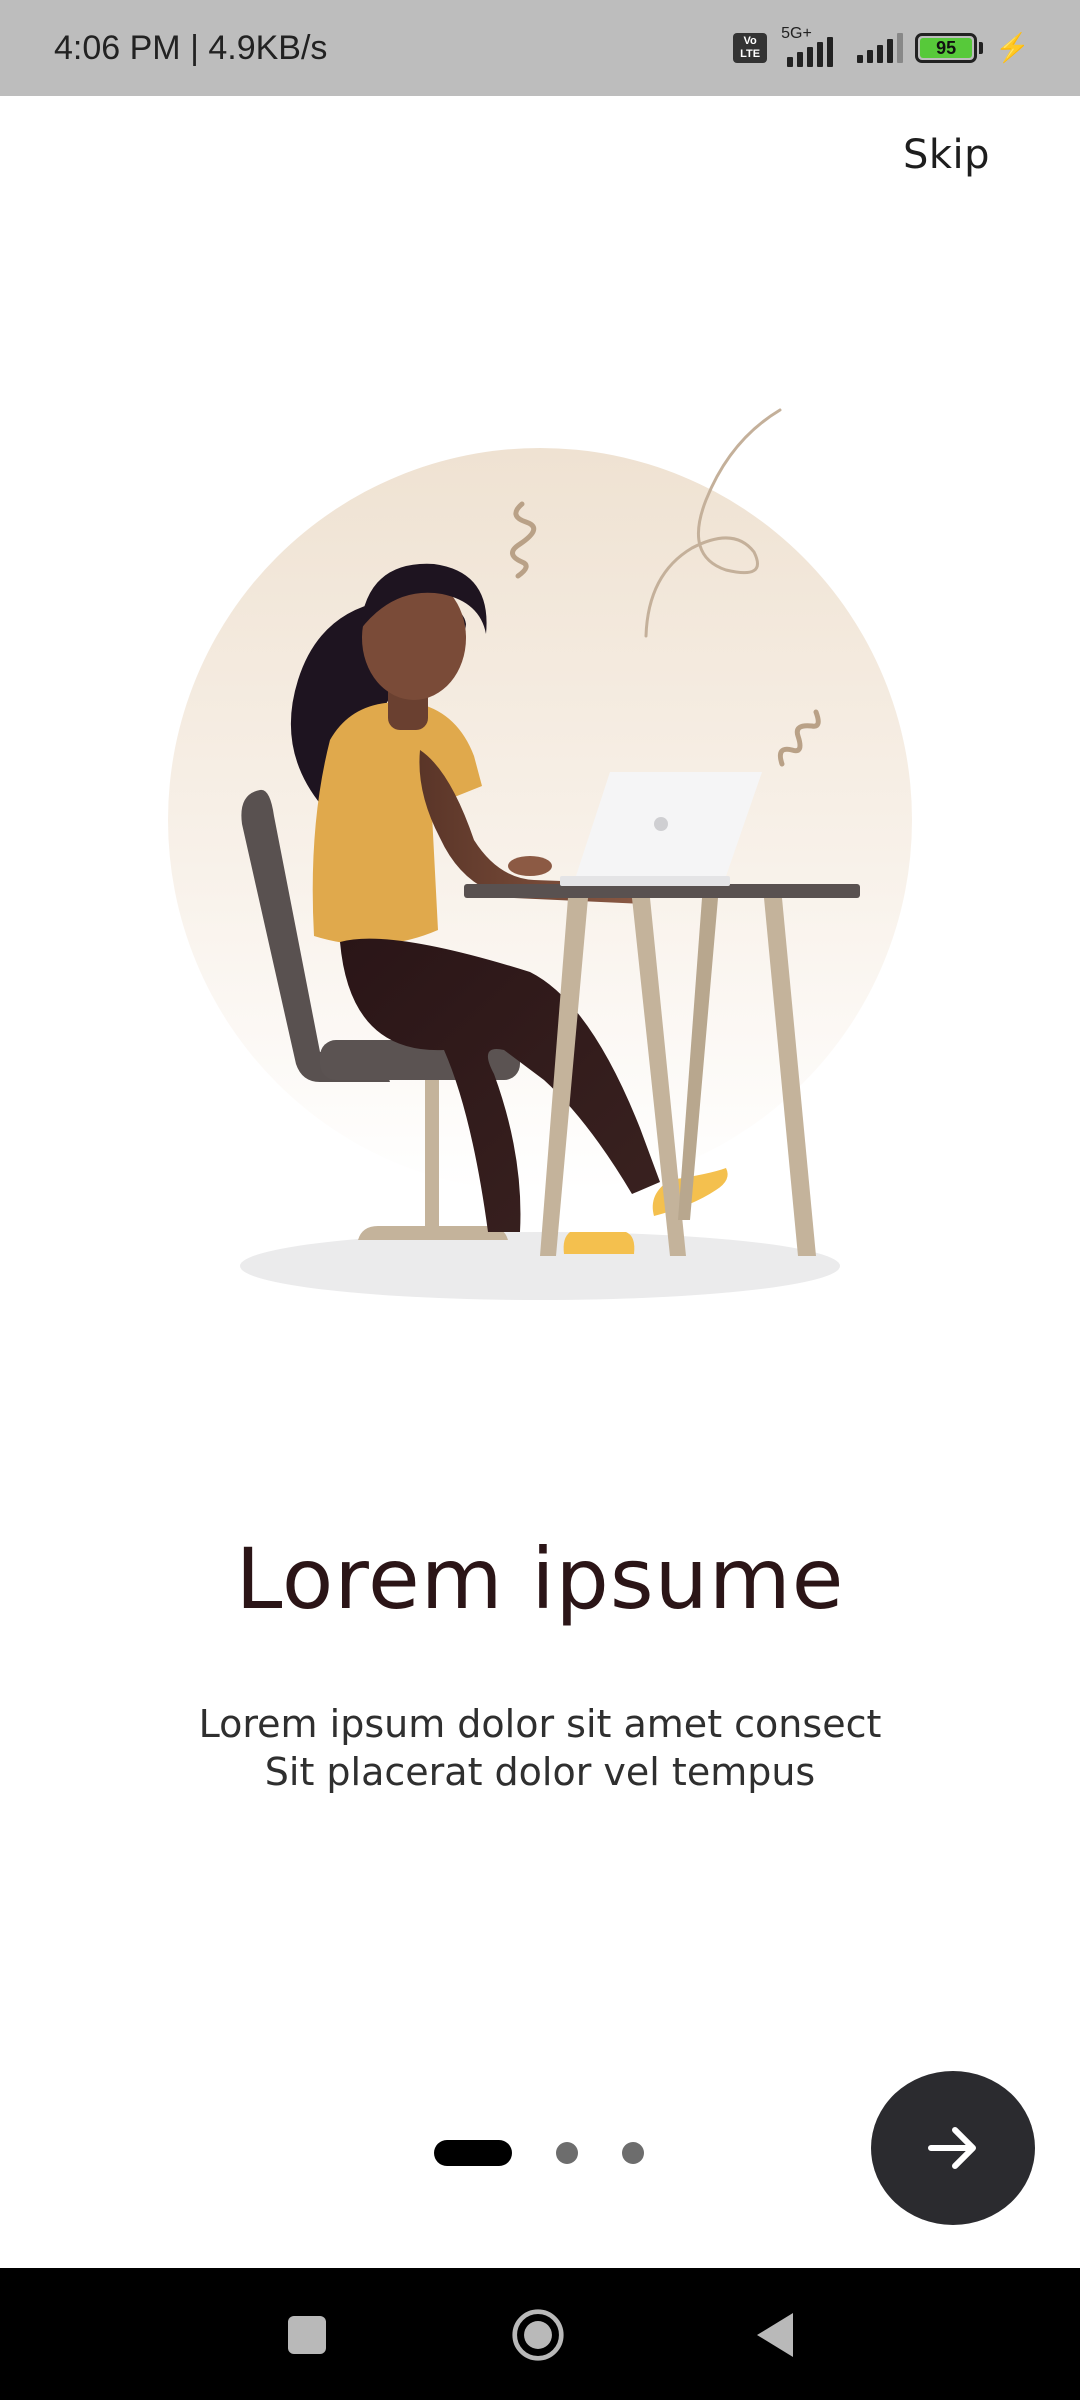 This screenshot has height=2400, width=1080. I want to click on status-bar: 4:06 PM | 4.9KB/s Vo LTE 5G+ 95 ⚡, so click(540, 48).